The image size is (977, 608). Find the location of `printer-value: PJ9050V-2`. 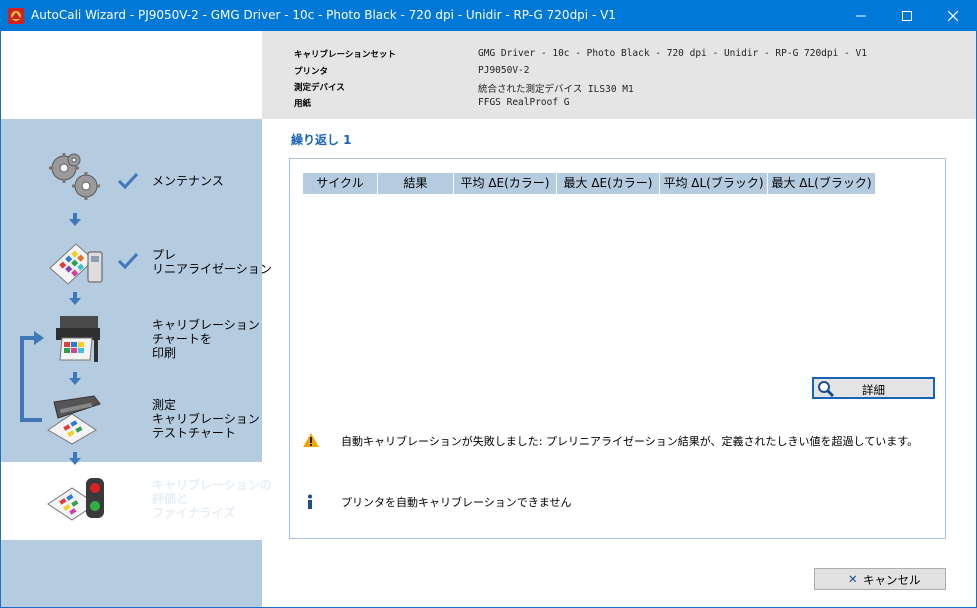

printer-value: PJ9050V-2 is located at coordinates (504, 70).